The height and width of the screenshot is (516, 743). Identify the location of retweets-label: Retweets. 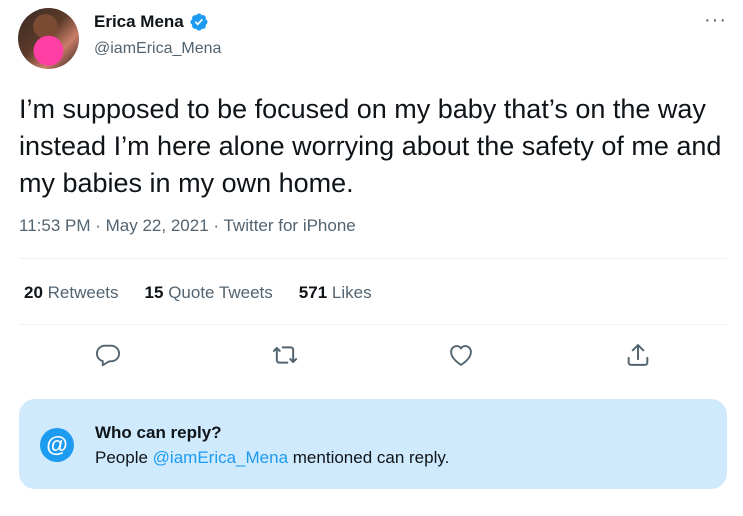
(83, 292).